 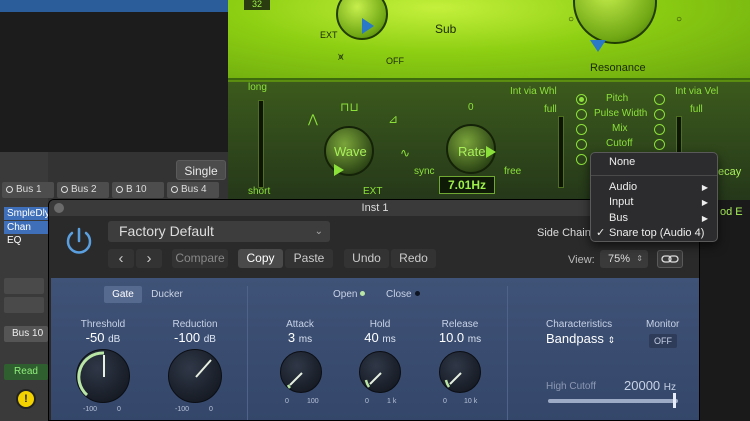 I want to click on release-knob, so click(x=460, y=372).